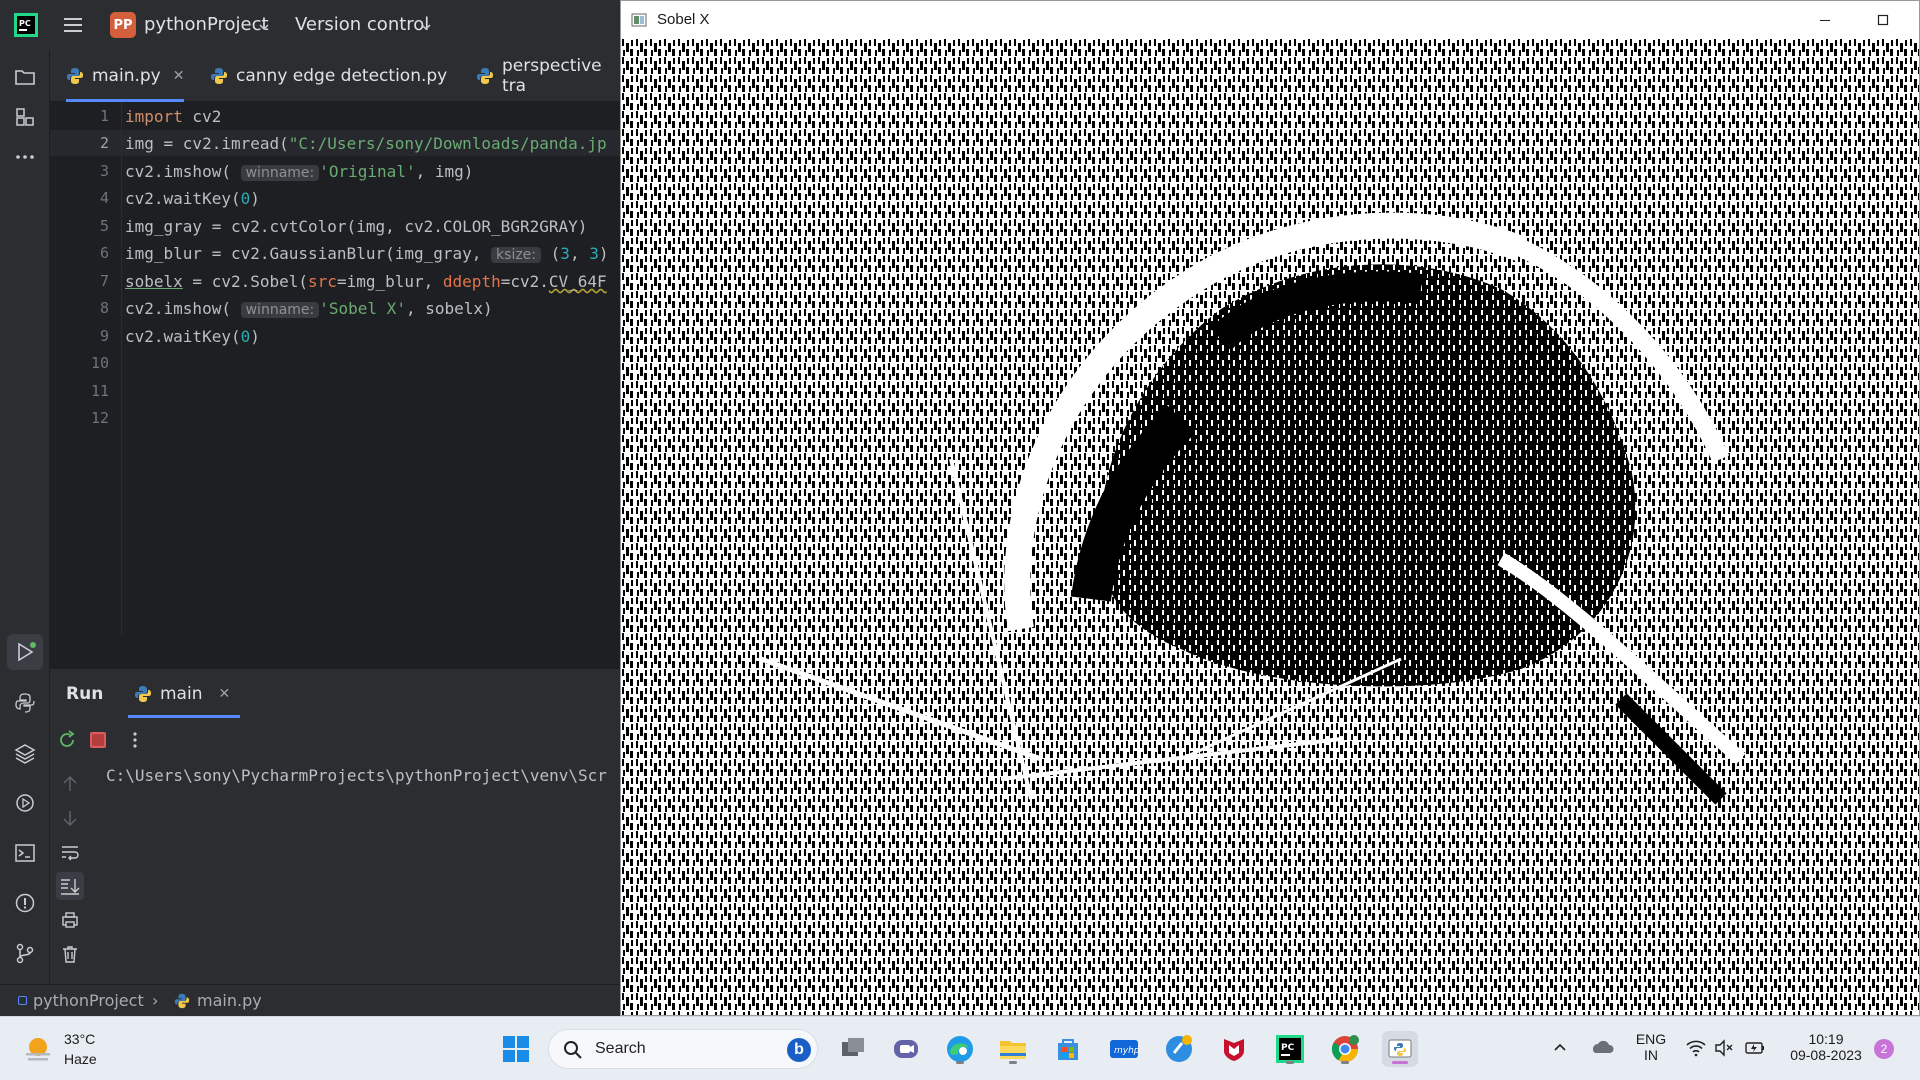 The width and height of the screenshot is (1920, 1080). Describe the element at coordinates (245, 336) in the screenshot. I see `code-token: 0` at that location.